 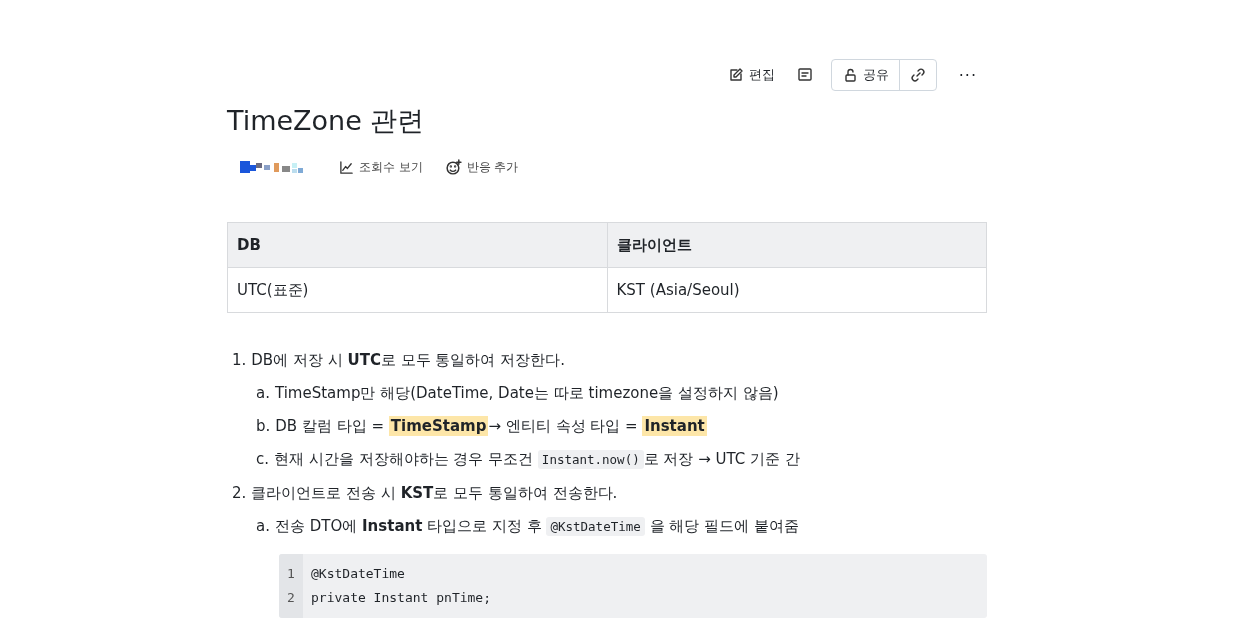 I want to click on code-line: private Instant pnTime;, so click(x=401, y=598).